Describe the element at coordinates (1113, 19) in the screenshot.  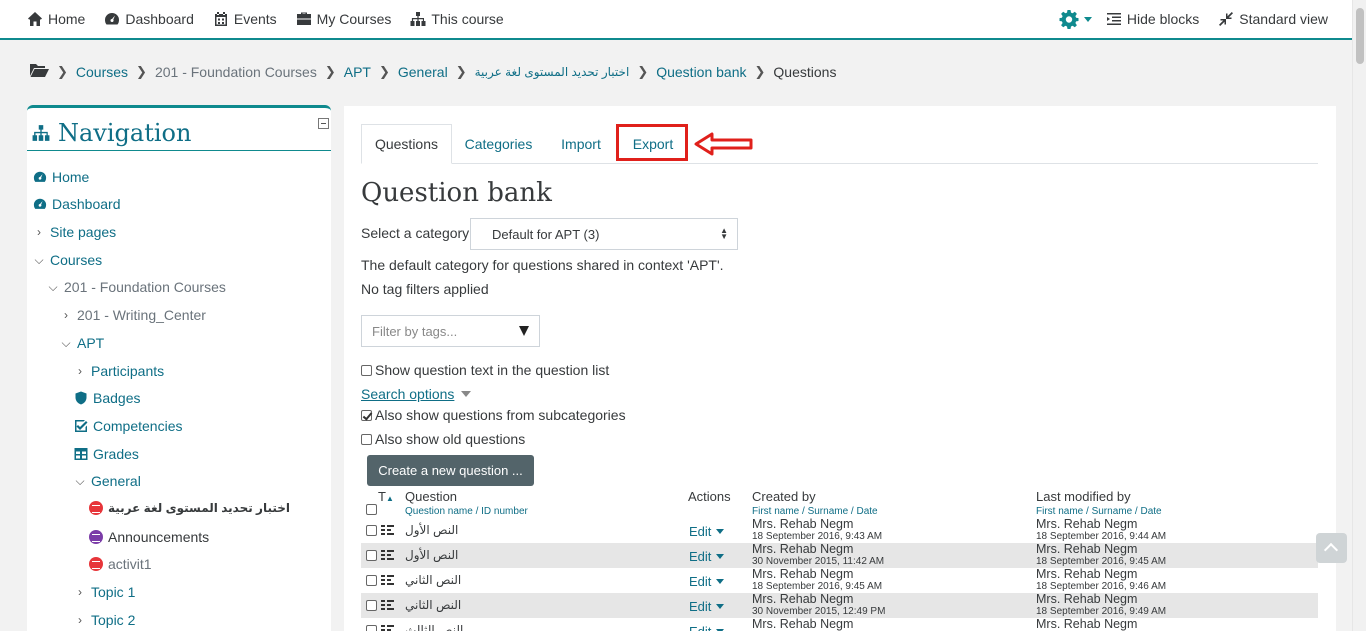
I see `hide-blocks-icon` at that location.